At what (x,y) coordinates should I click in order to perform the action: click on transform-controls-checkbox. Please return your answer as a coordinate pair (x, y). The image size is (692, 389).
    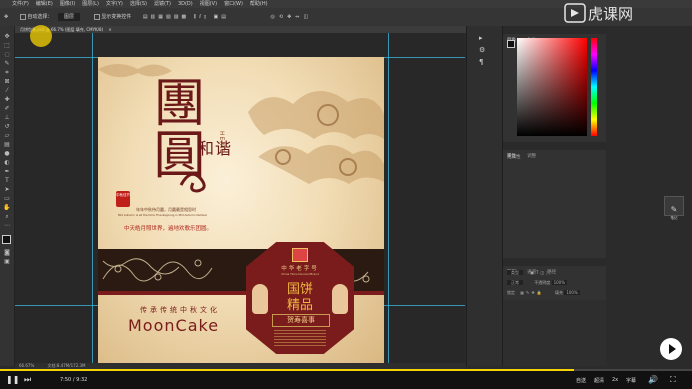
    Looking at the image, I should click on (96, 16).